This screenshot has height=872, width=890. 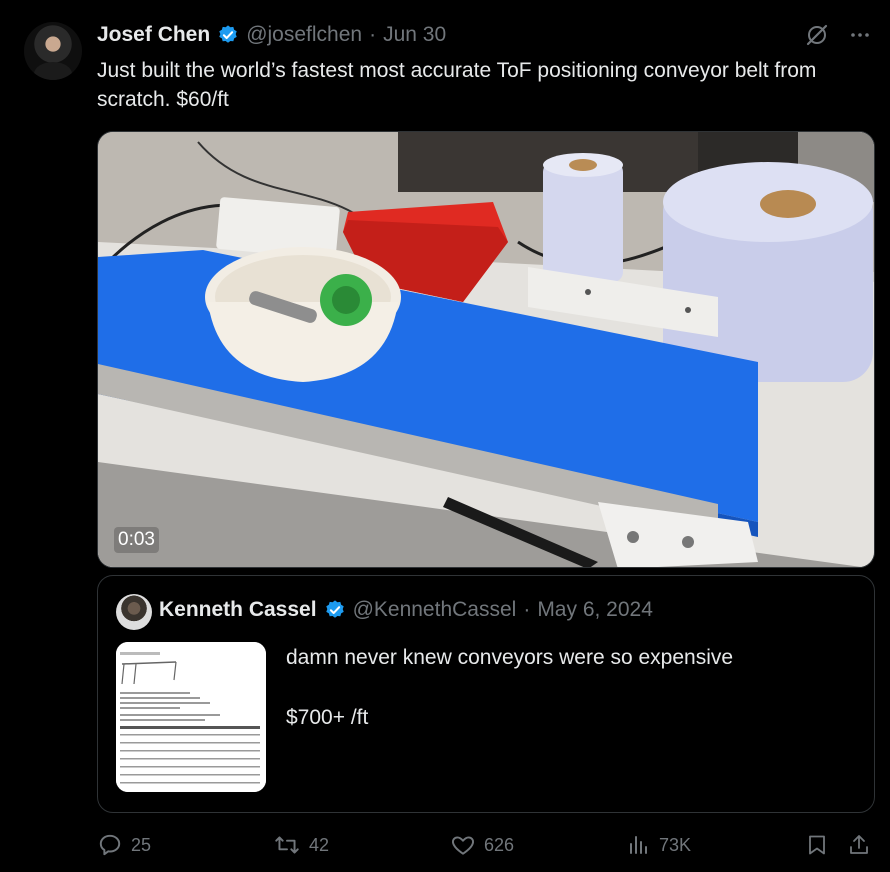 I want to click on like-icon, so click(x=463, y=845).